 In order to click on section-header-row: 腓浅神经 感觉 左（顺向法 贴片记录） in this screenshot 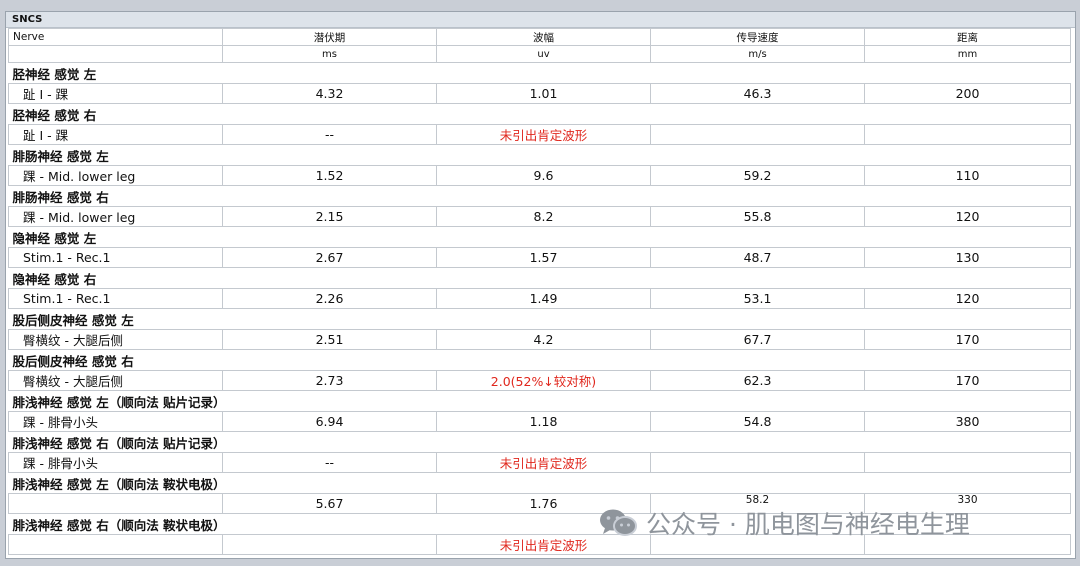, I will do `click(539, 401)`.